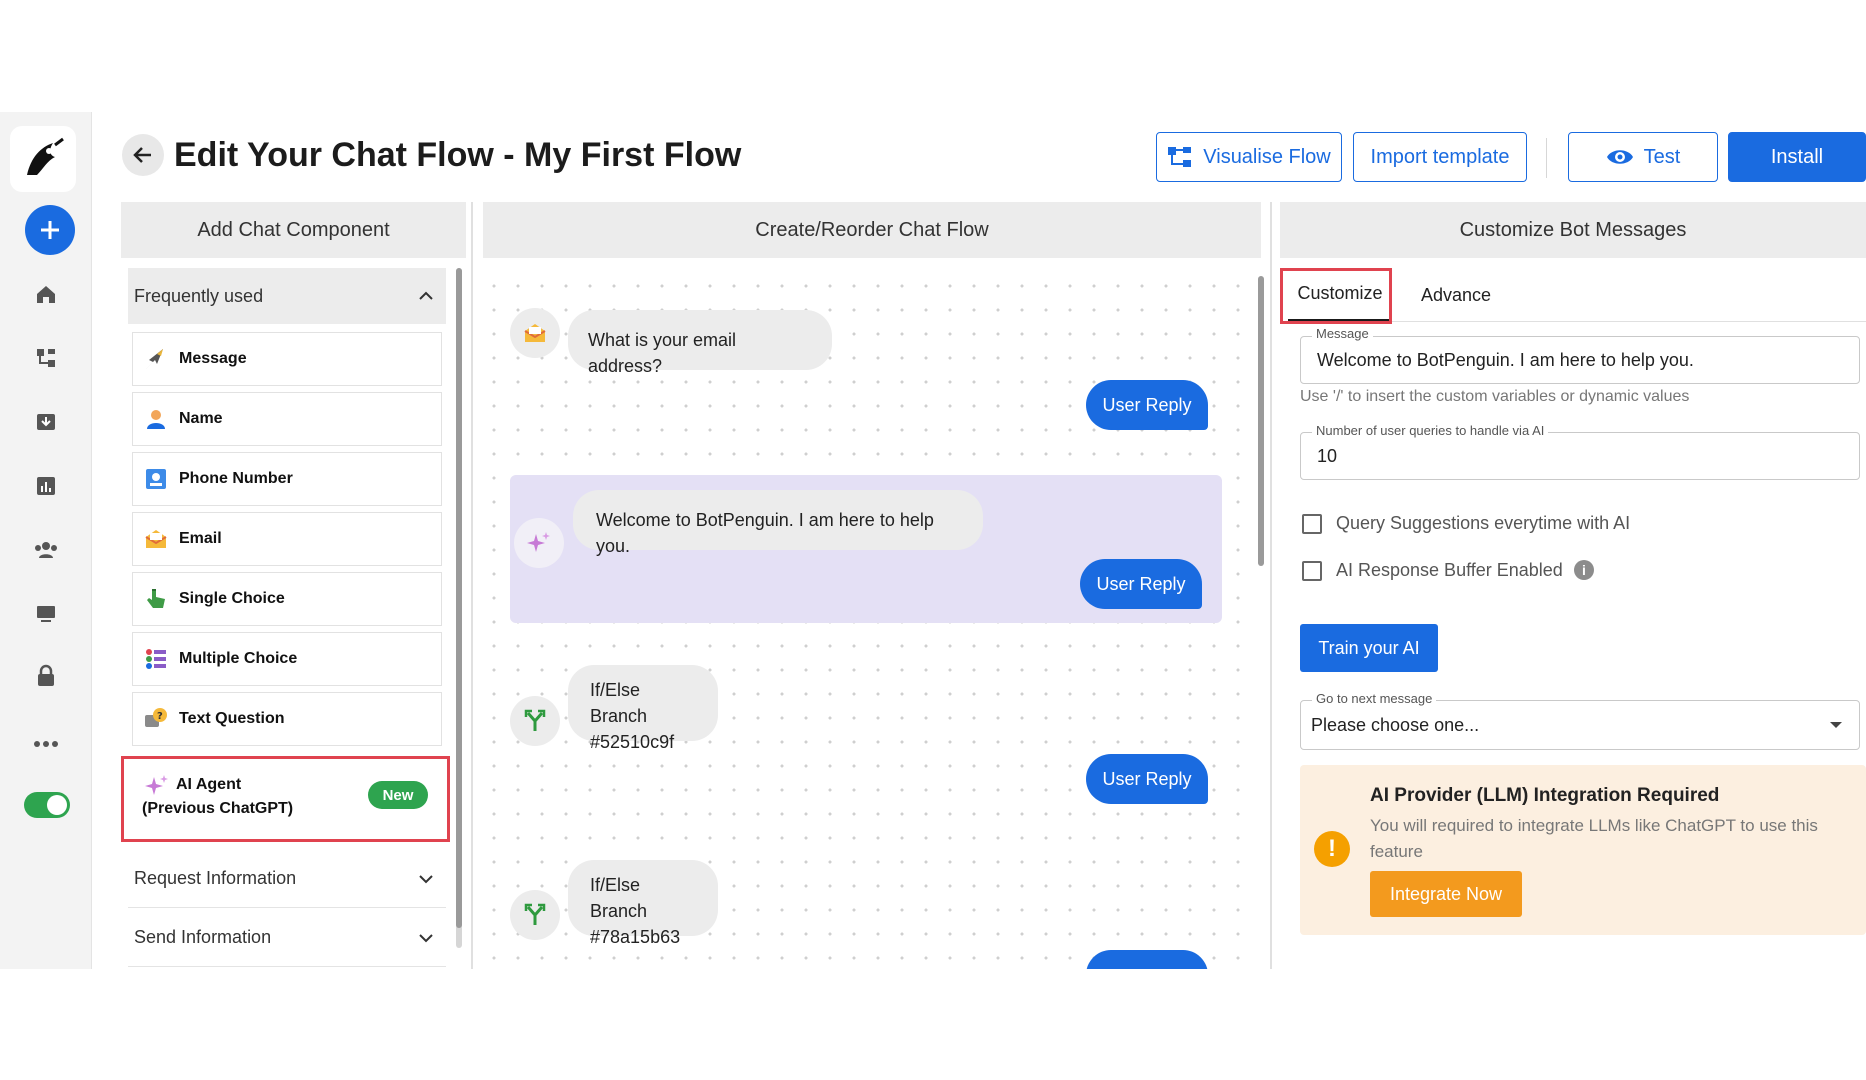 This screenshot has height=1080, width=1866. What do you see at coordinates (1546, 158) in the screenshot?
I see `header-divider` at bounding box center [1546, 158].